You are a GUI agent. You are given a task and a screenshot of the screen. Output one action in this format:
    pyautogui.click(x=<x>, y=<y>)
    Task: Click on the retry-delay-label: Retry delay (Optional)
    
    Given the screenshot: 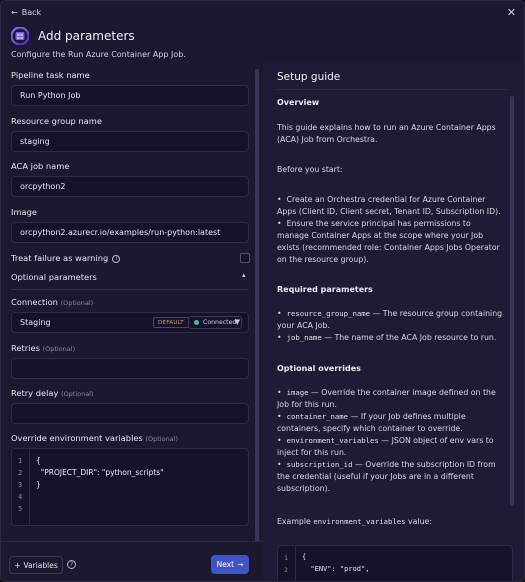 What is the action you would take?
    pyautogui.click(x=52, y=393)
    